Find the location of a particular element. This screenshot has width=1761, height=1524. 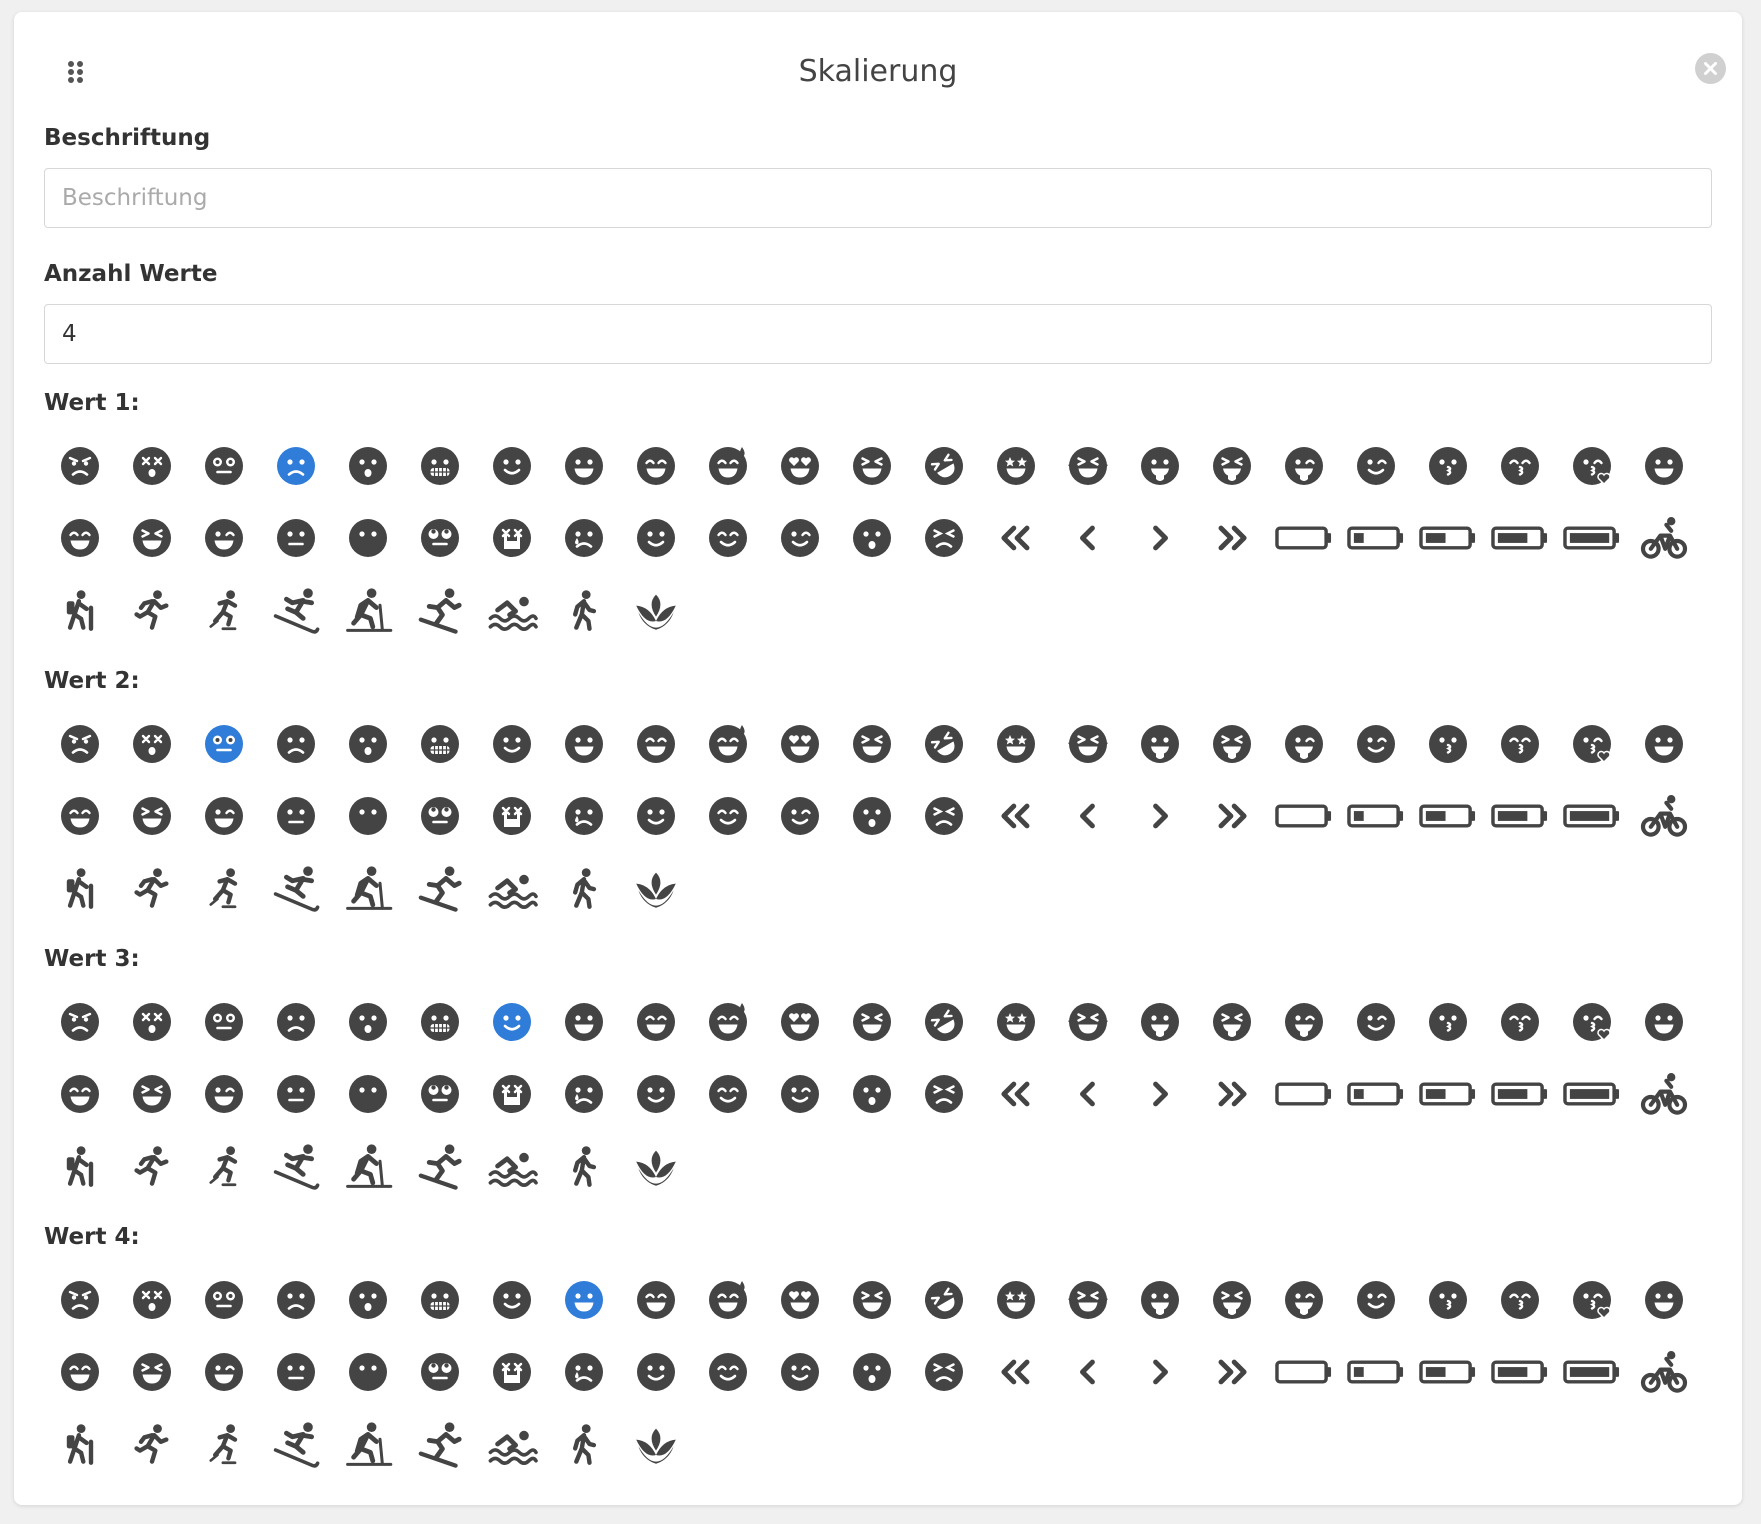

face-laugh-wink-icon is located at coordinates (224, 1372).